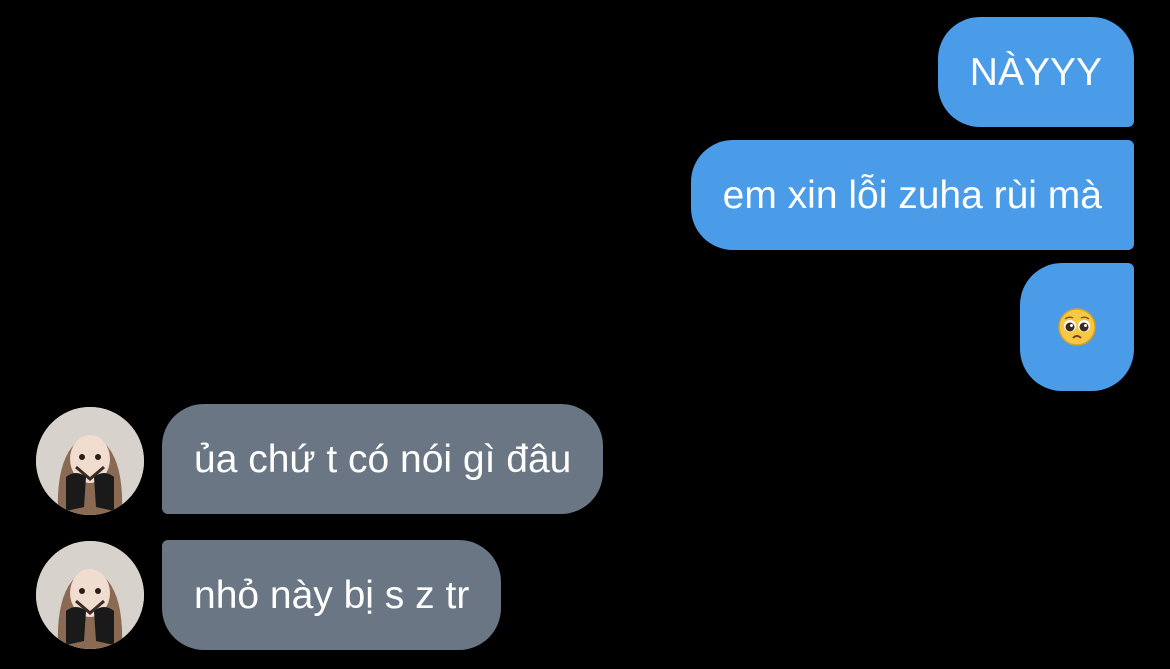 This screenshot has height=669, width=1170. I want to click on message-text: NÀYYY, so click(1035, 72).